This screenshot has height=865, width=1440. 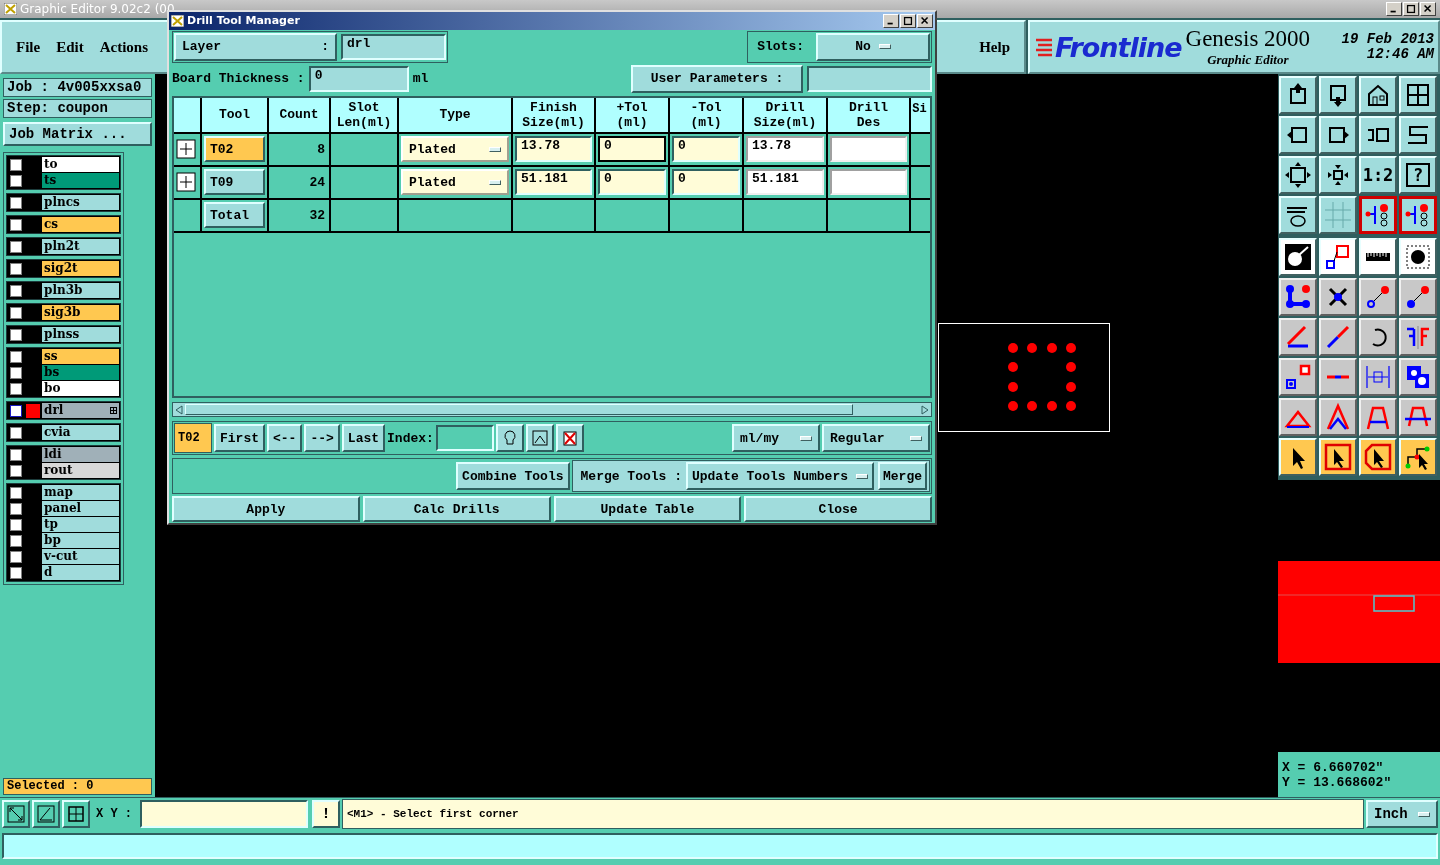 What do you see at coordinates (114, 814) in the screenshot?
I see `xy-label: X Y :` at bounding box center [114, 814].